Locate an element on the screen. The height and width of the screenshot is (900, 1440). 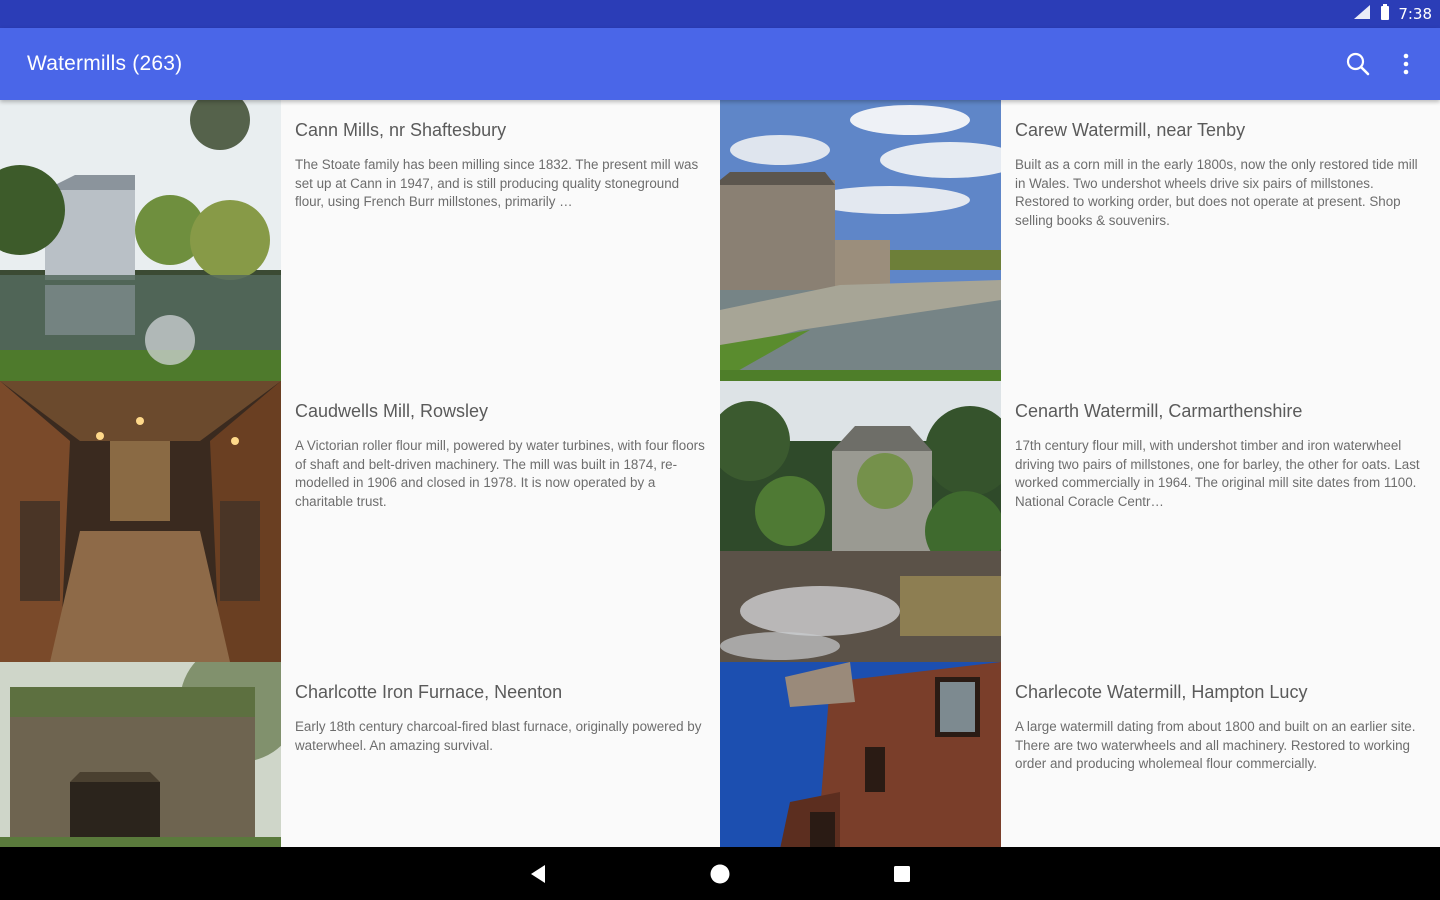
mill-title: Charlcotte Iron Furnace, Neenton is located at coordinates (429, 692).